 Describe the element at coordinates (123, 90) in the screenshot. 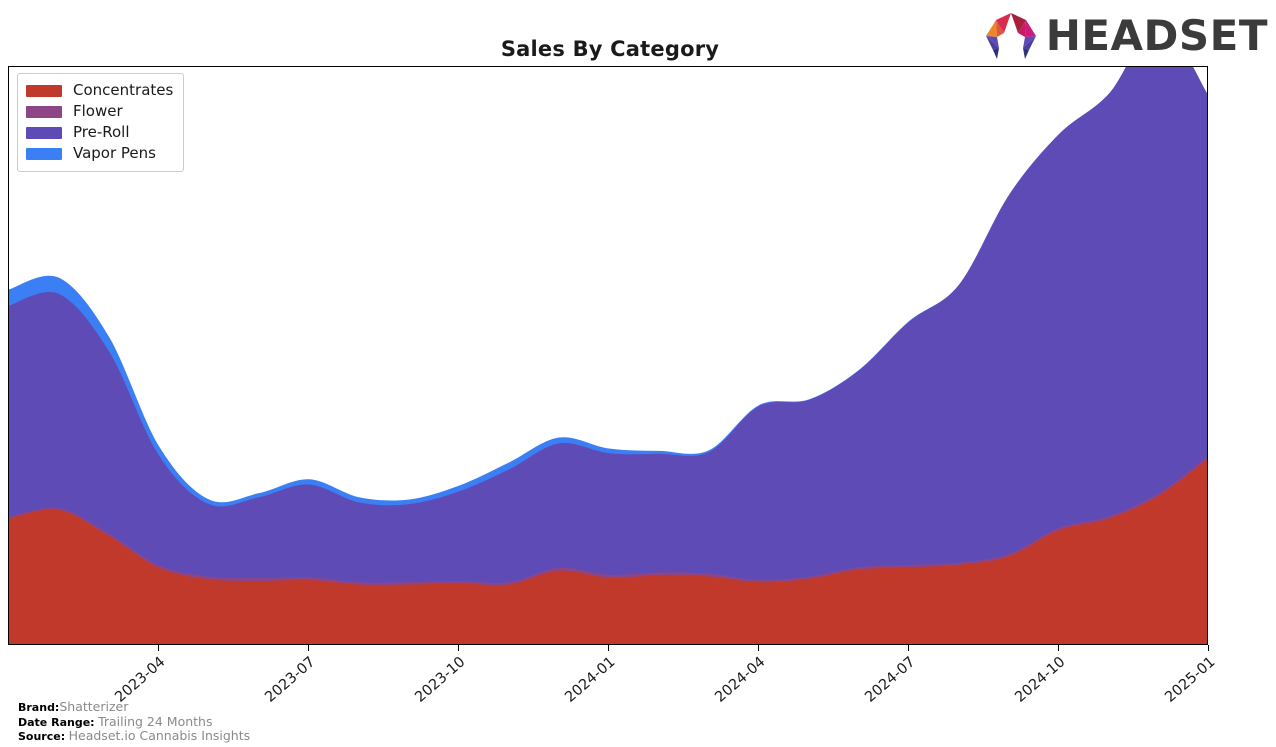

I see `legend-label-concentrates: Concentrates` at that location.